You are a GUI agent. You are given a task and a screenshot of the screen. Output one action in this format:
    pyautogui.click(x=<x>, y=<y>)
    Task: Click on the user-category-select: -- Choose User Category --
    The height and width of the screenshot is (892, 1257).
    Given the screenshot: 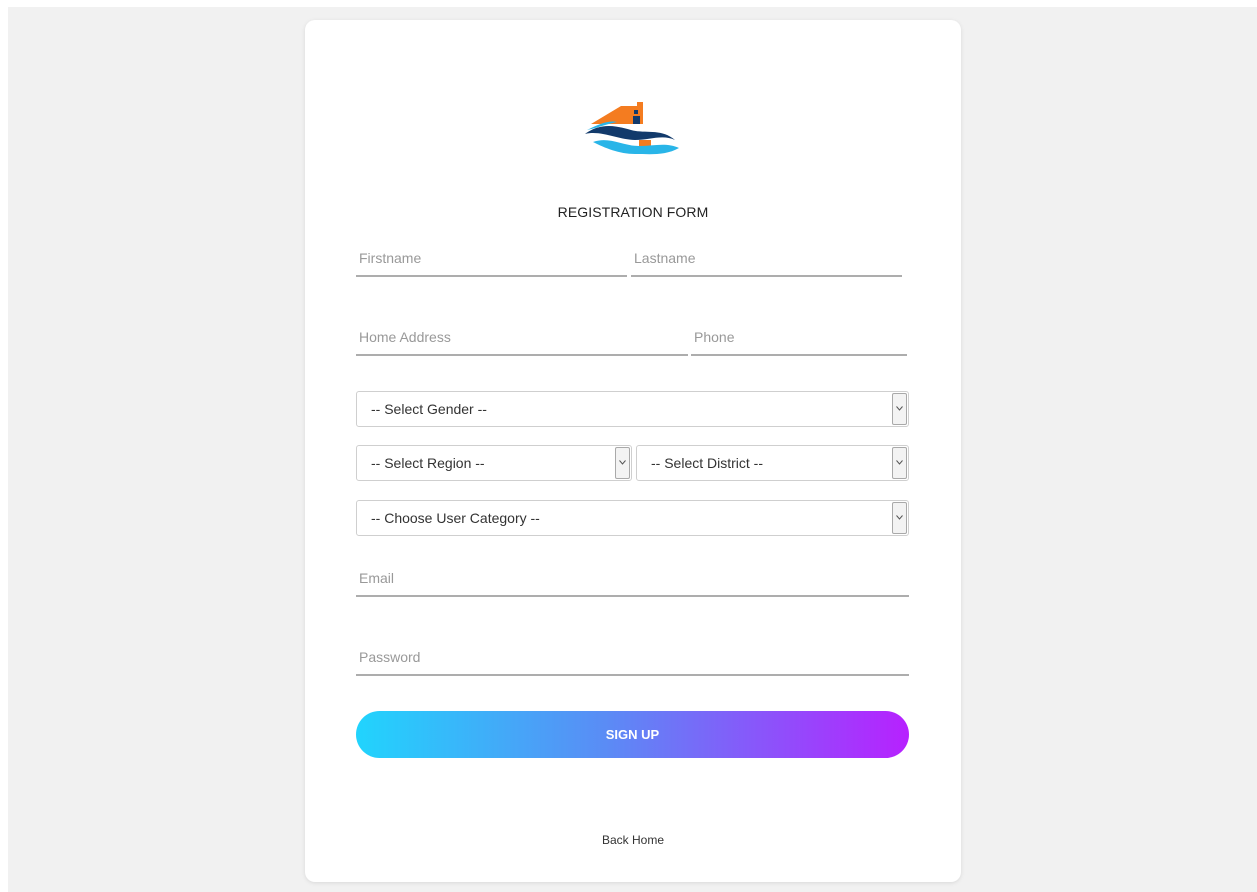 What is the action you would take?
    pyautogui.click(x=632, y=518)
    